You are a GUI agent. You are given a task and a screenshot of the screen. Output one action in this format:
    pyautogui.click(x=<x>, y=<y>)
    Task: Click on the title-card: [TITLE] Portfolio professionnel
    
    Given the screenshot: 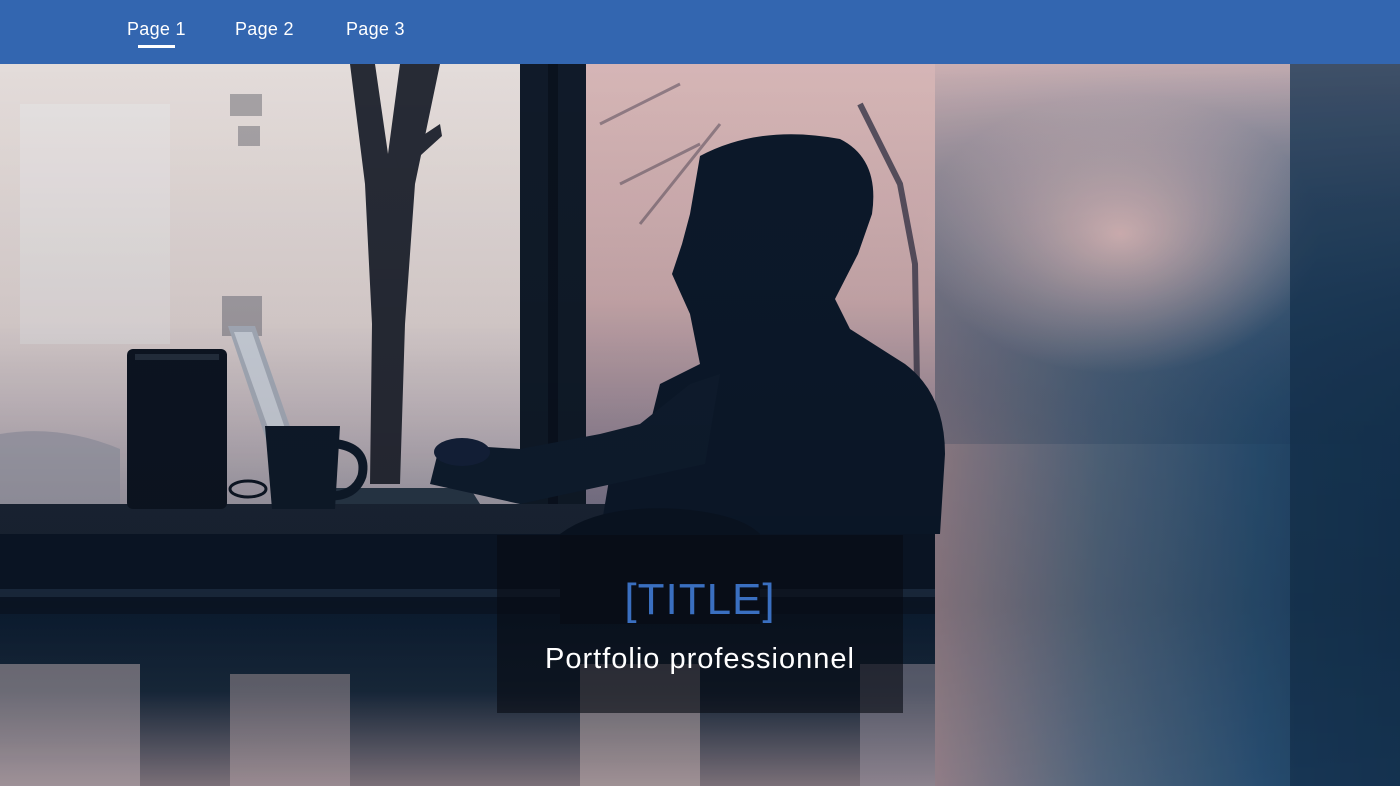 What is the action you would take?
    pyautogui.click(x=700, y=624)
    